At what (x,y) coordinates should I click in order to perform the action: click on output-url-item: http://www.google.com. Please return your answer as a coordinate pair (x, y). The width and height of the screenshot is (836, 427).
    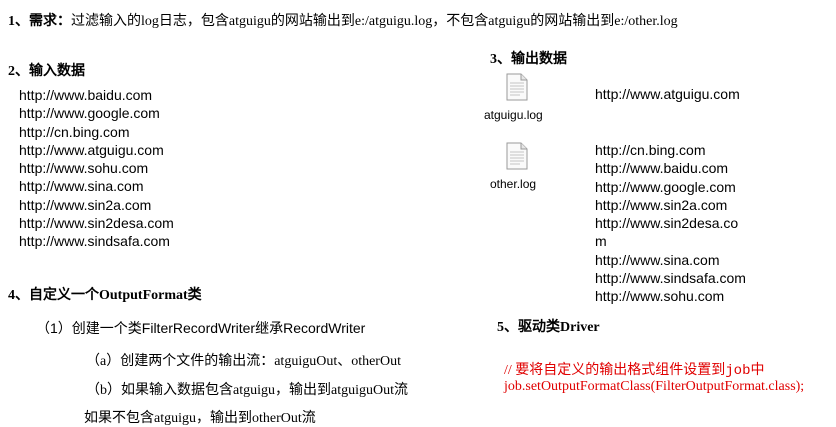
    Looking at the image, I should click on (665, 186).